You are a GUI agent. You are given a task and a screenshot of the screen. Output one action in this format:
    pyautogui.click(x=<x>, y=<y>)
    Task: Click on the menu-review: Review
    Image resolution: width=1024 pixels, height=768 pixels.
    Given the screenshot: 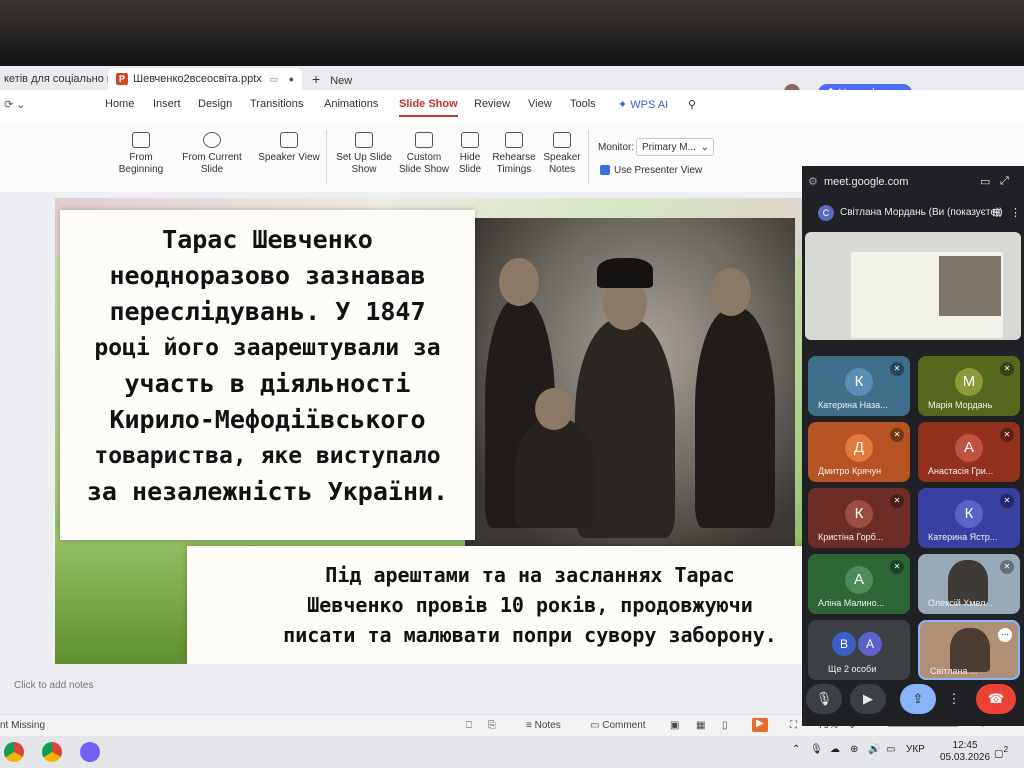 What is the action you would take?
    pyautogui.click(x=492, y=104)
    